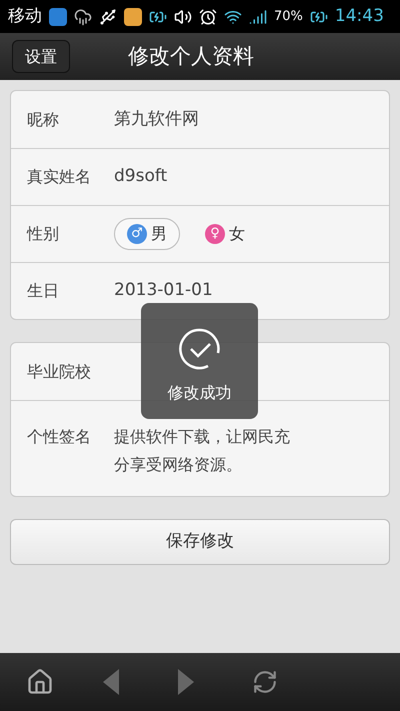 This screenshot has width=400, height=711. I want to click on field-value: d9soft, so click(141, 176).